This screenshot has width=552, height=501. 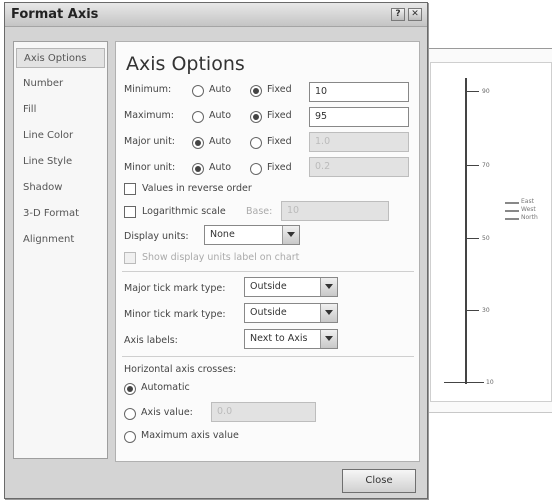 What do you see at coordinates (216, 15) in the screenshot?
I see `title-bar: Format Axis ? ✕` at bounding box center [216, 15].